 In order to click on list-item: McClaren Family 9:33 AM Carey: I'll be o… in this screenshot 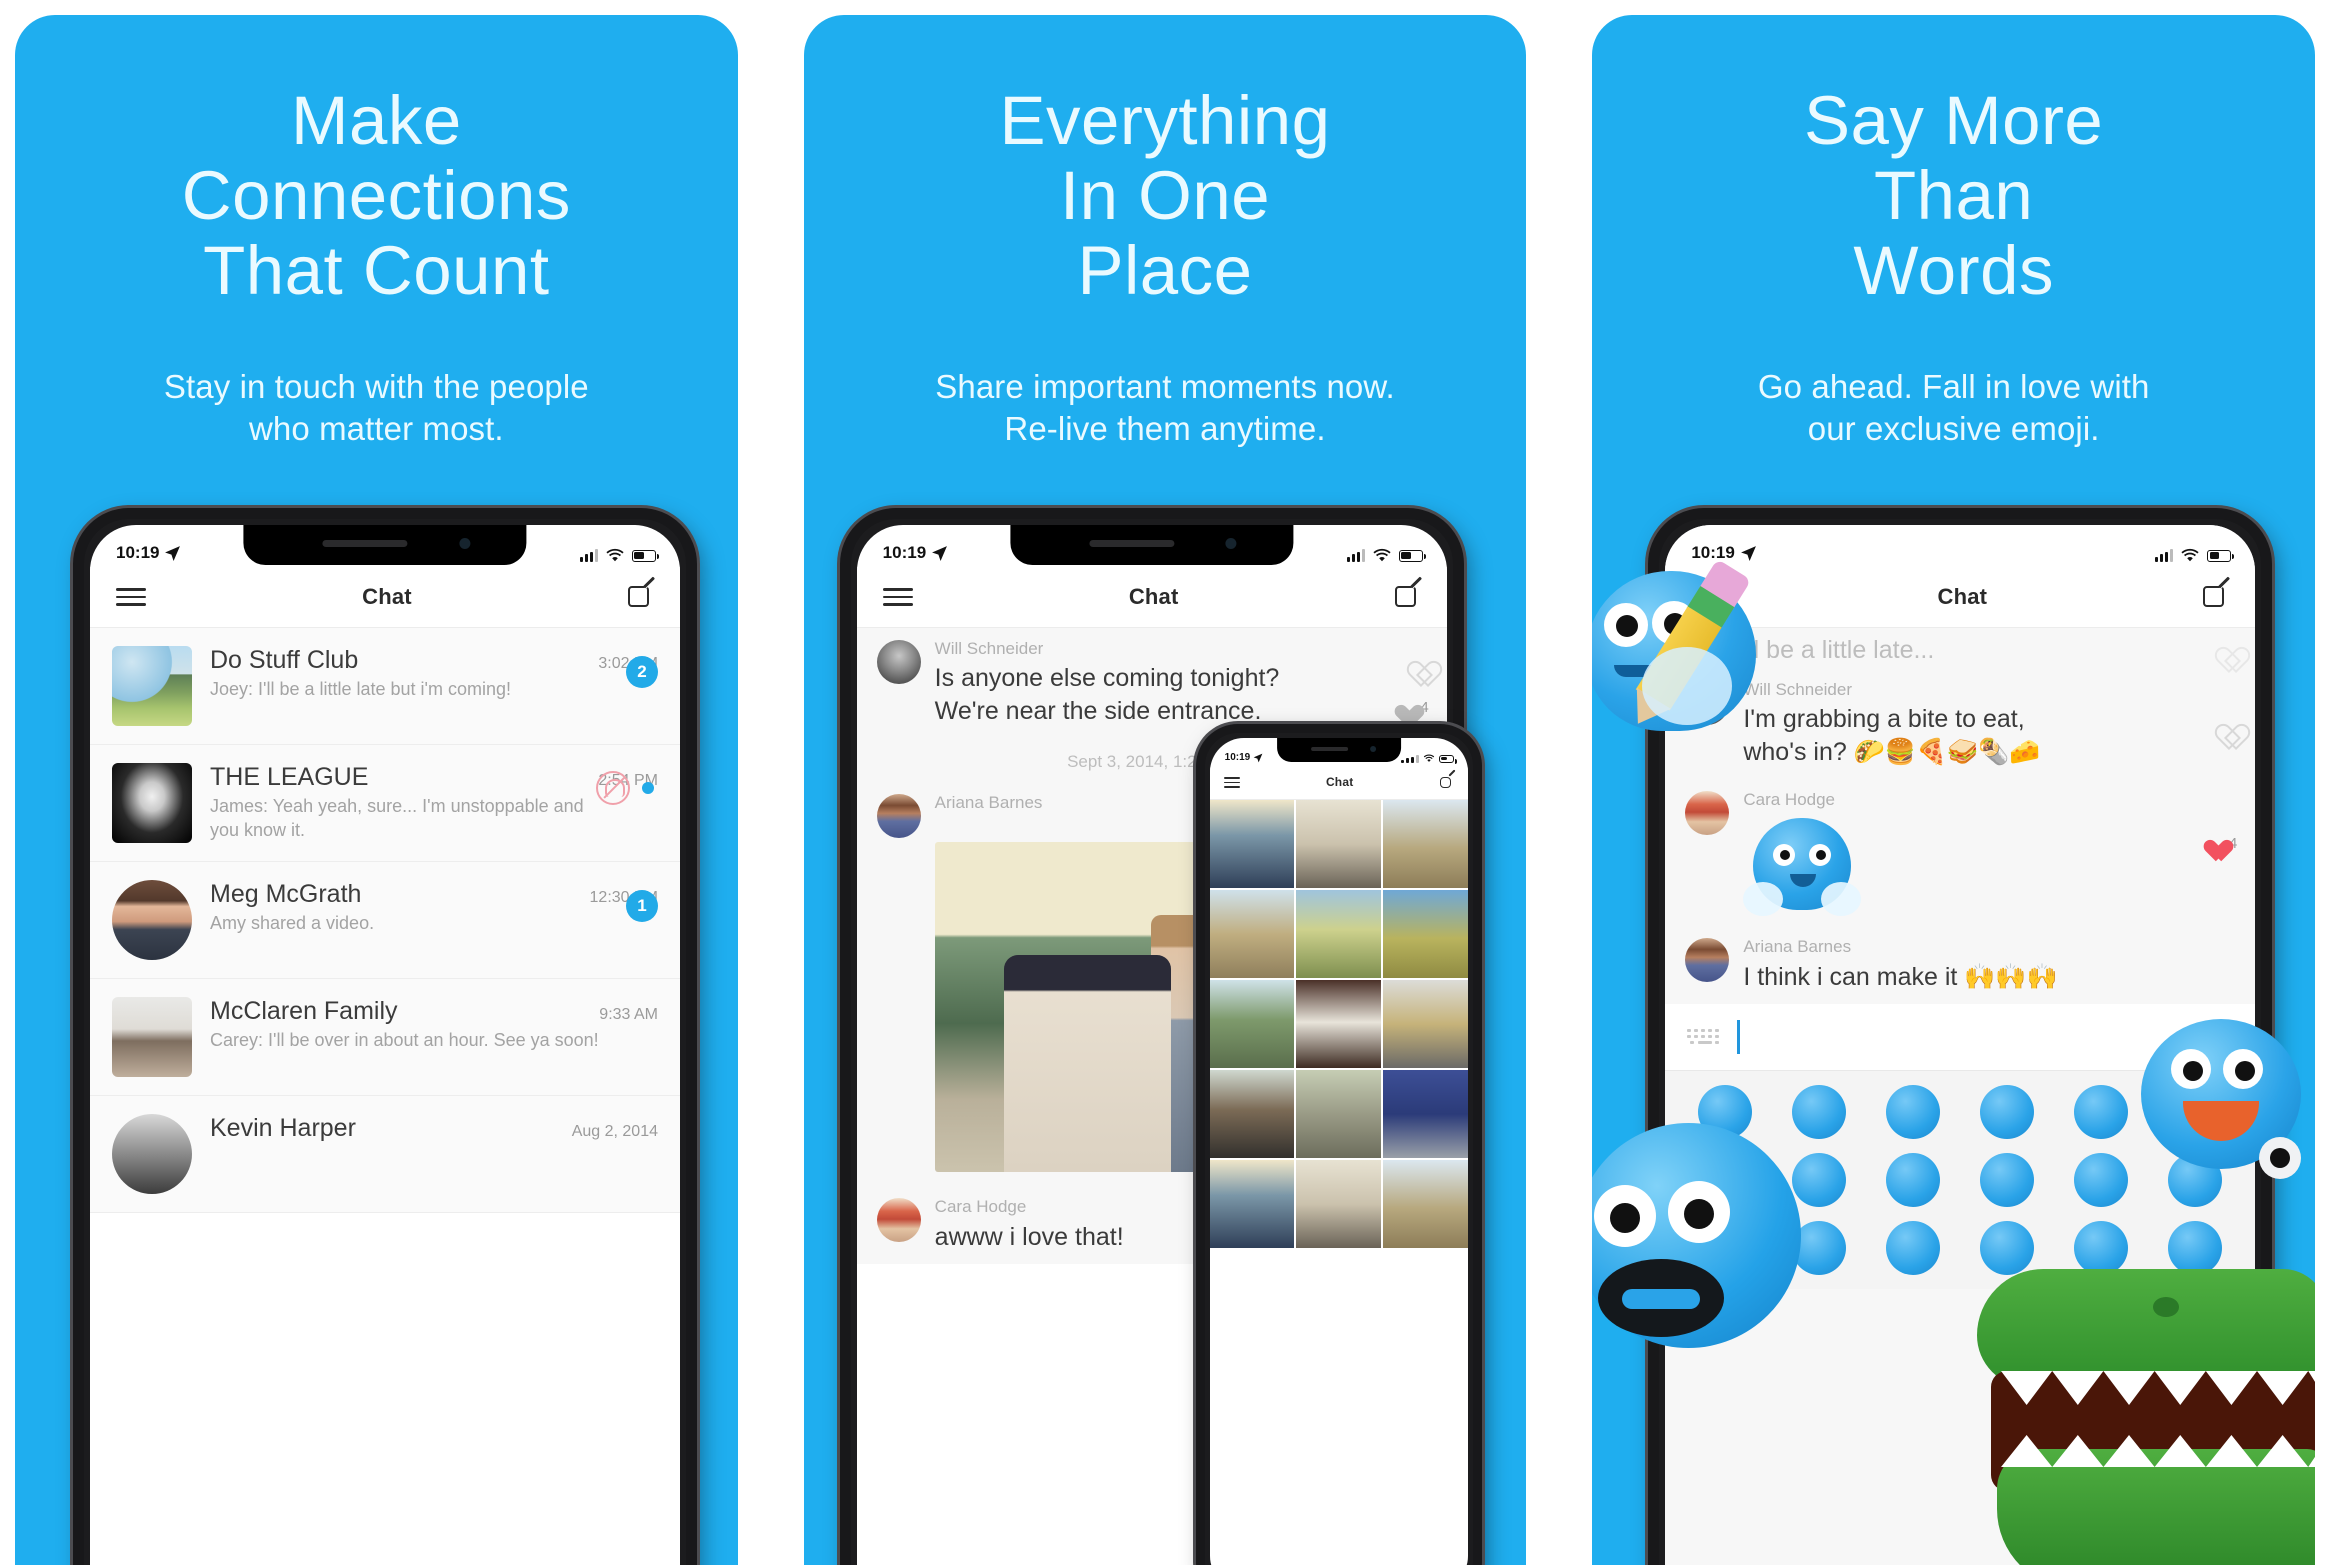, I will do `click(385, 1037)`.